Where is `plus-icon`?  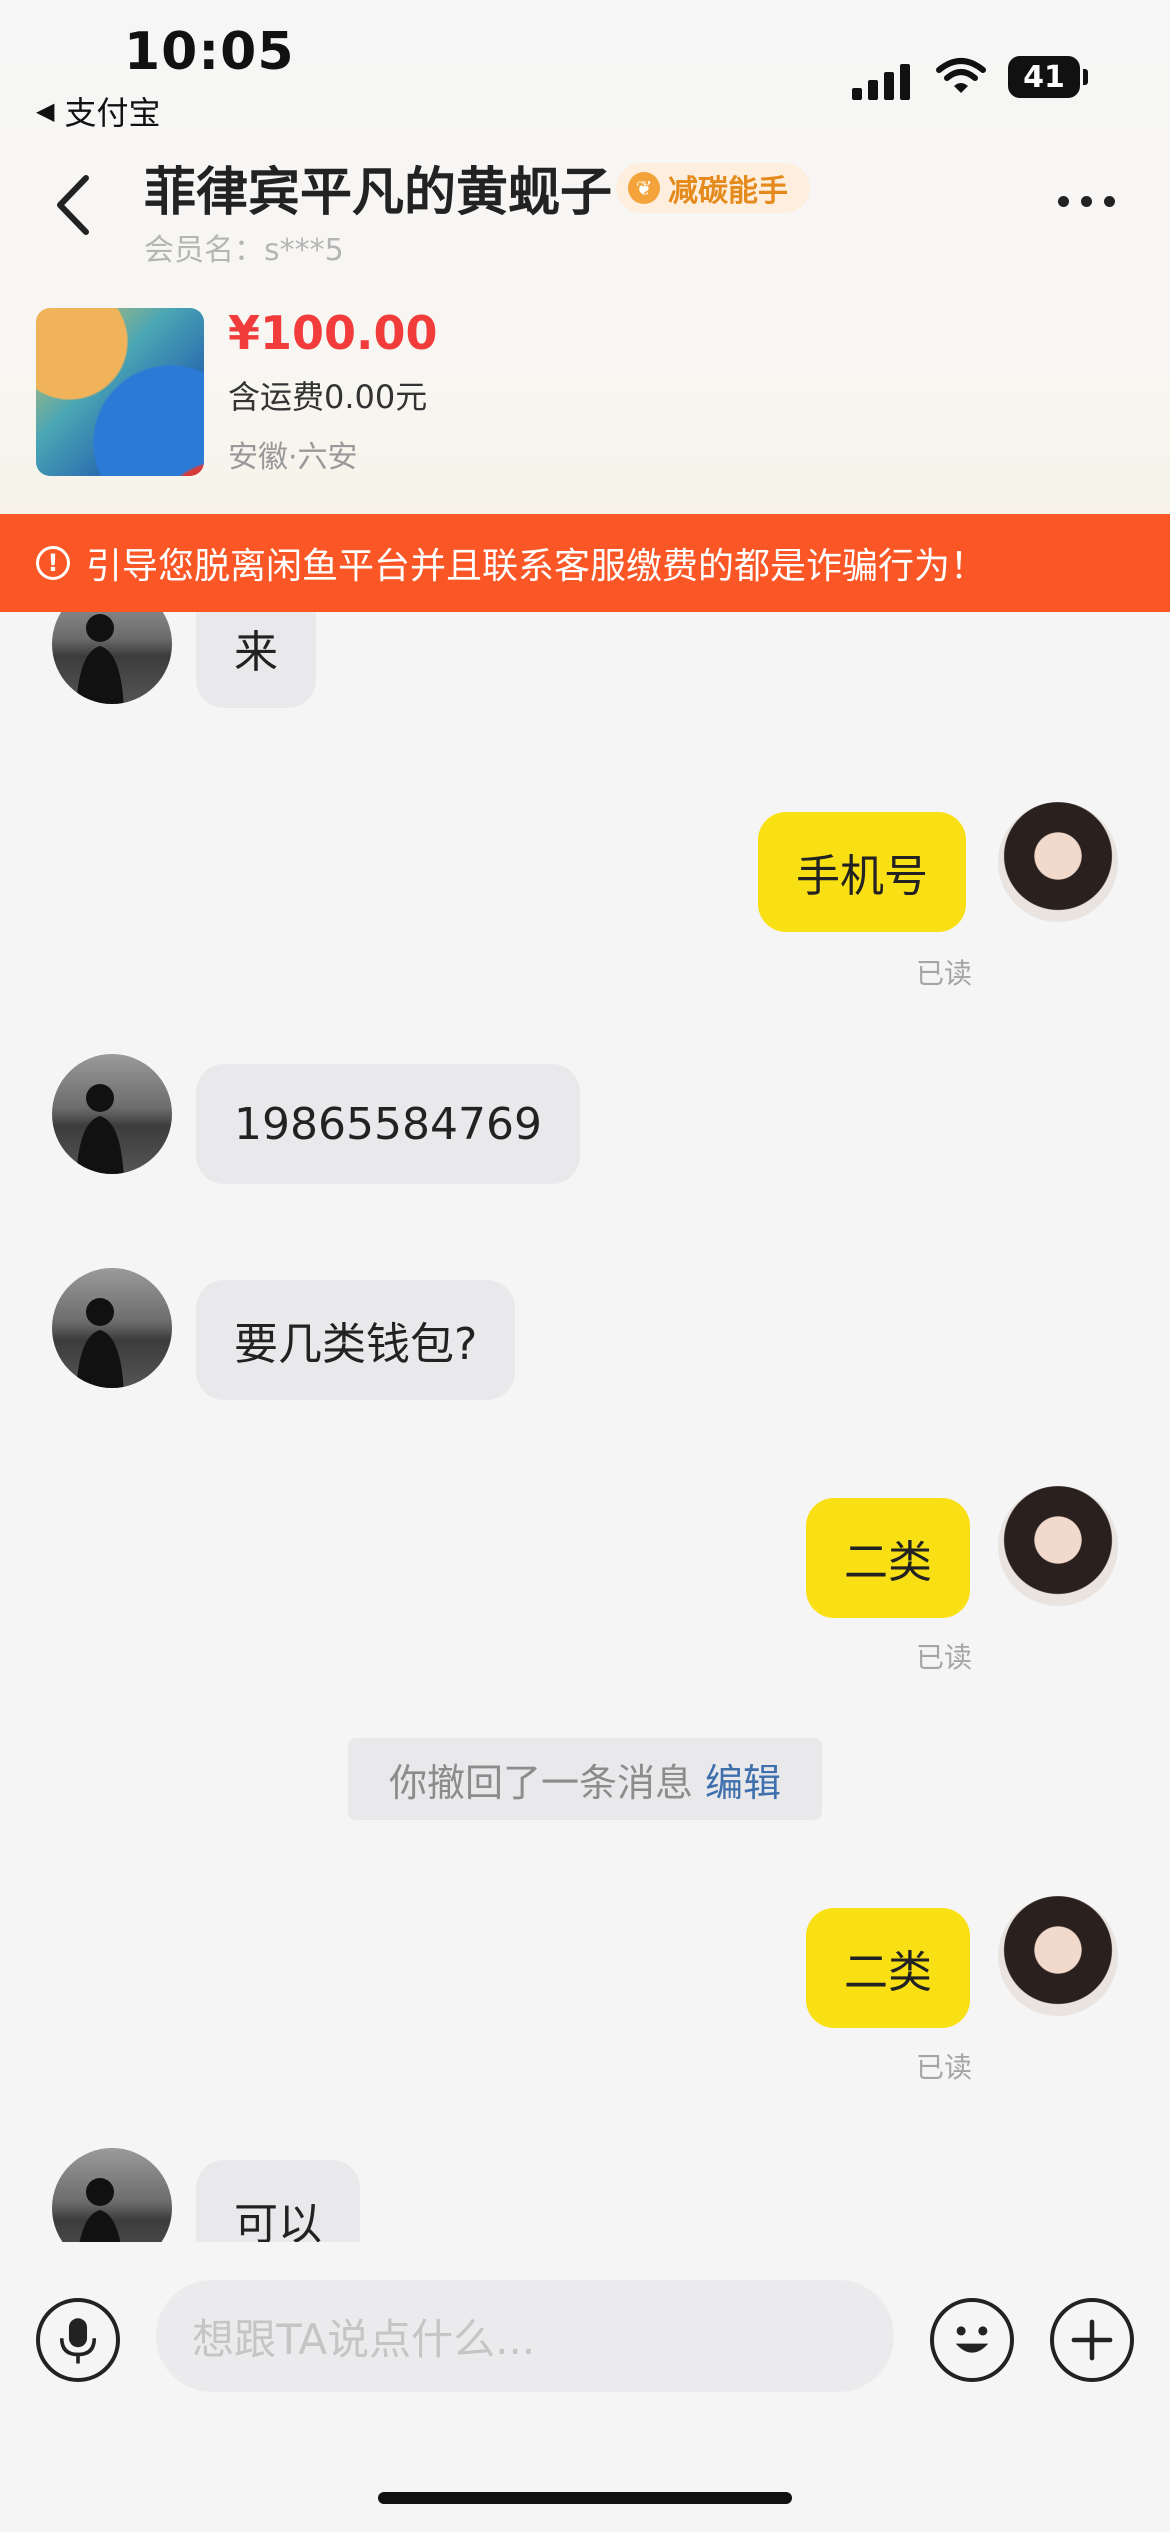 plus-icon is located at coordinates (1092, 2340).